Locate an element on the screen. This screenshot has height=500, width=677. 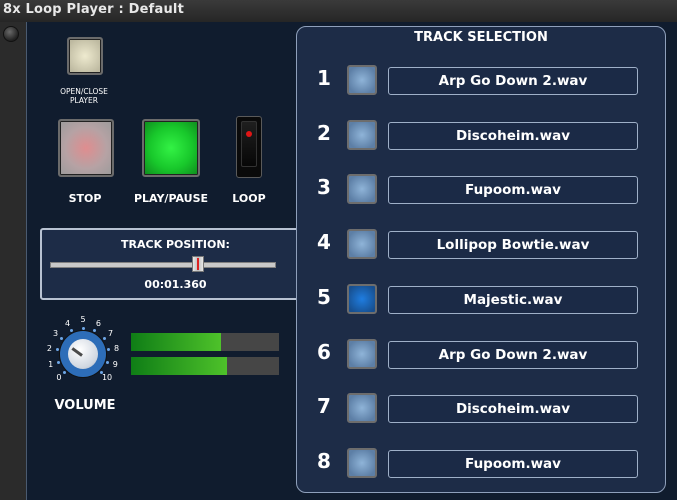
open-close-label: OPEN/CLOSE PLAYER is located at coordinates (84, 96).